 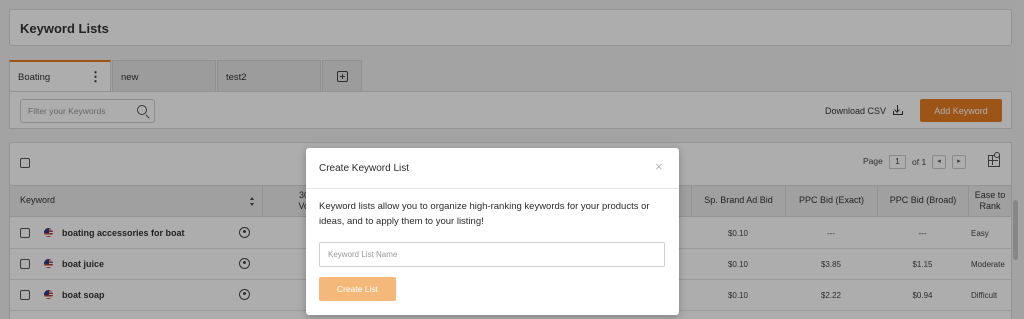 I want to click on keyword-list-name-input, so click(x=492, y=254).